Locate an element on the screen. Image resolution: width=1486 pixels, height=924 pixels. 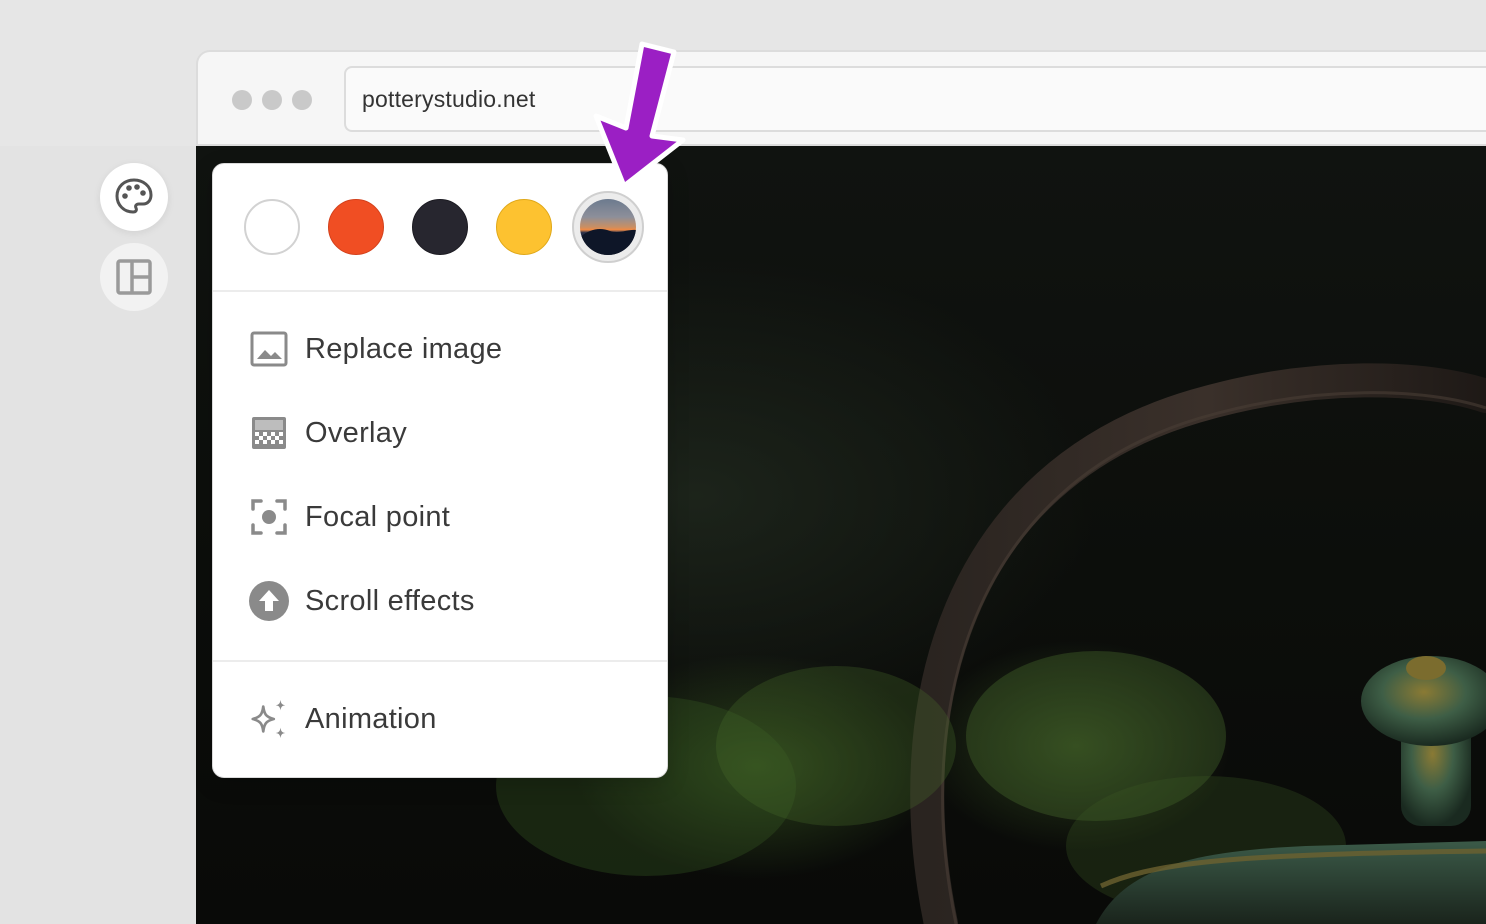
scroll-up-icon is located at coordinates (269, 601).